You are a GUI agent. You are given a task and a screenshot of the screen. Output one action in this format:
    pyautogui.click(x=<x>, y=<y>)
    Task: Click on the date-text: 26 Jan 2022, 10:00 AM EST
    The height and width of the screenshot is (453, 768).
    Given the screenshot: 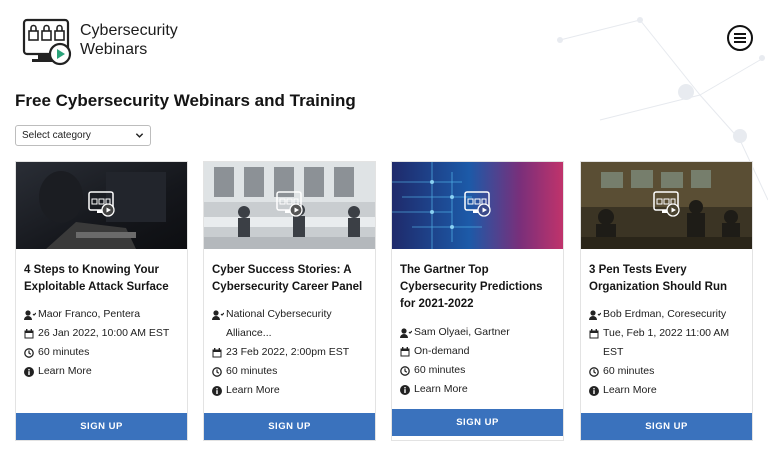 What is the action you would take?
    pyautogui.click(x=104, y=333)
    